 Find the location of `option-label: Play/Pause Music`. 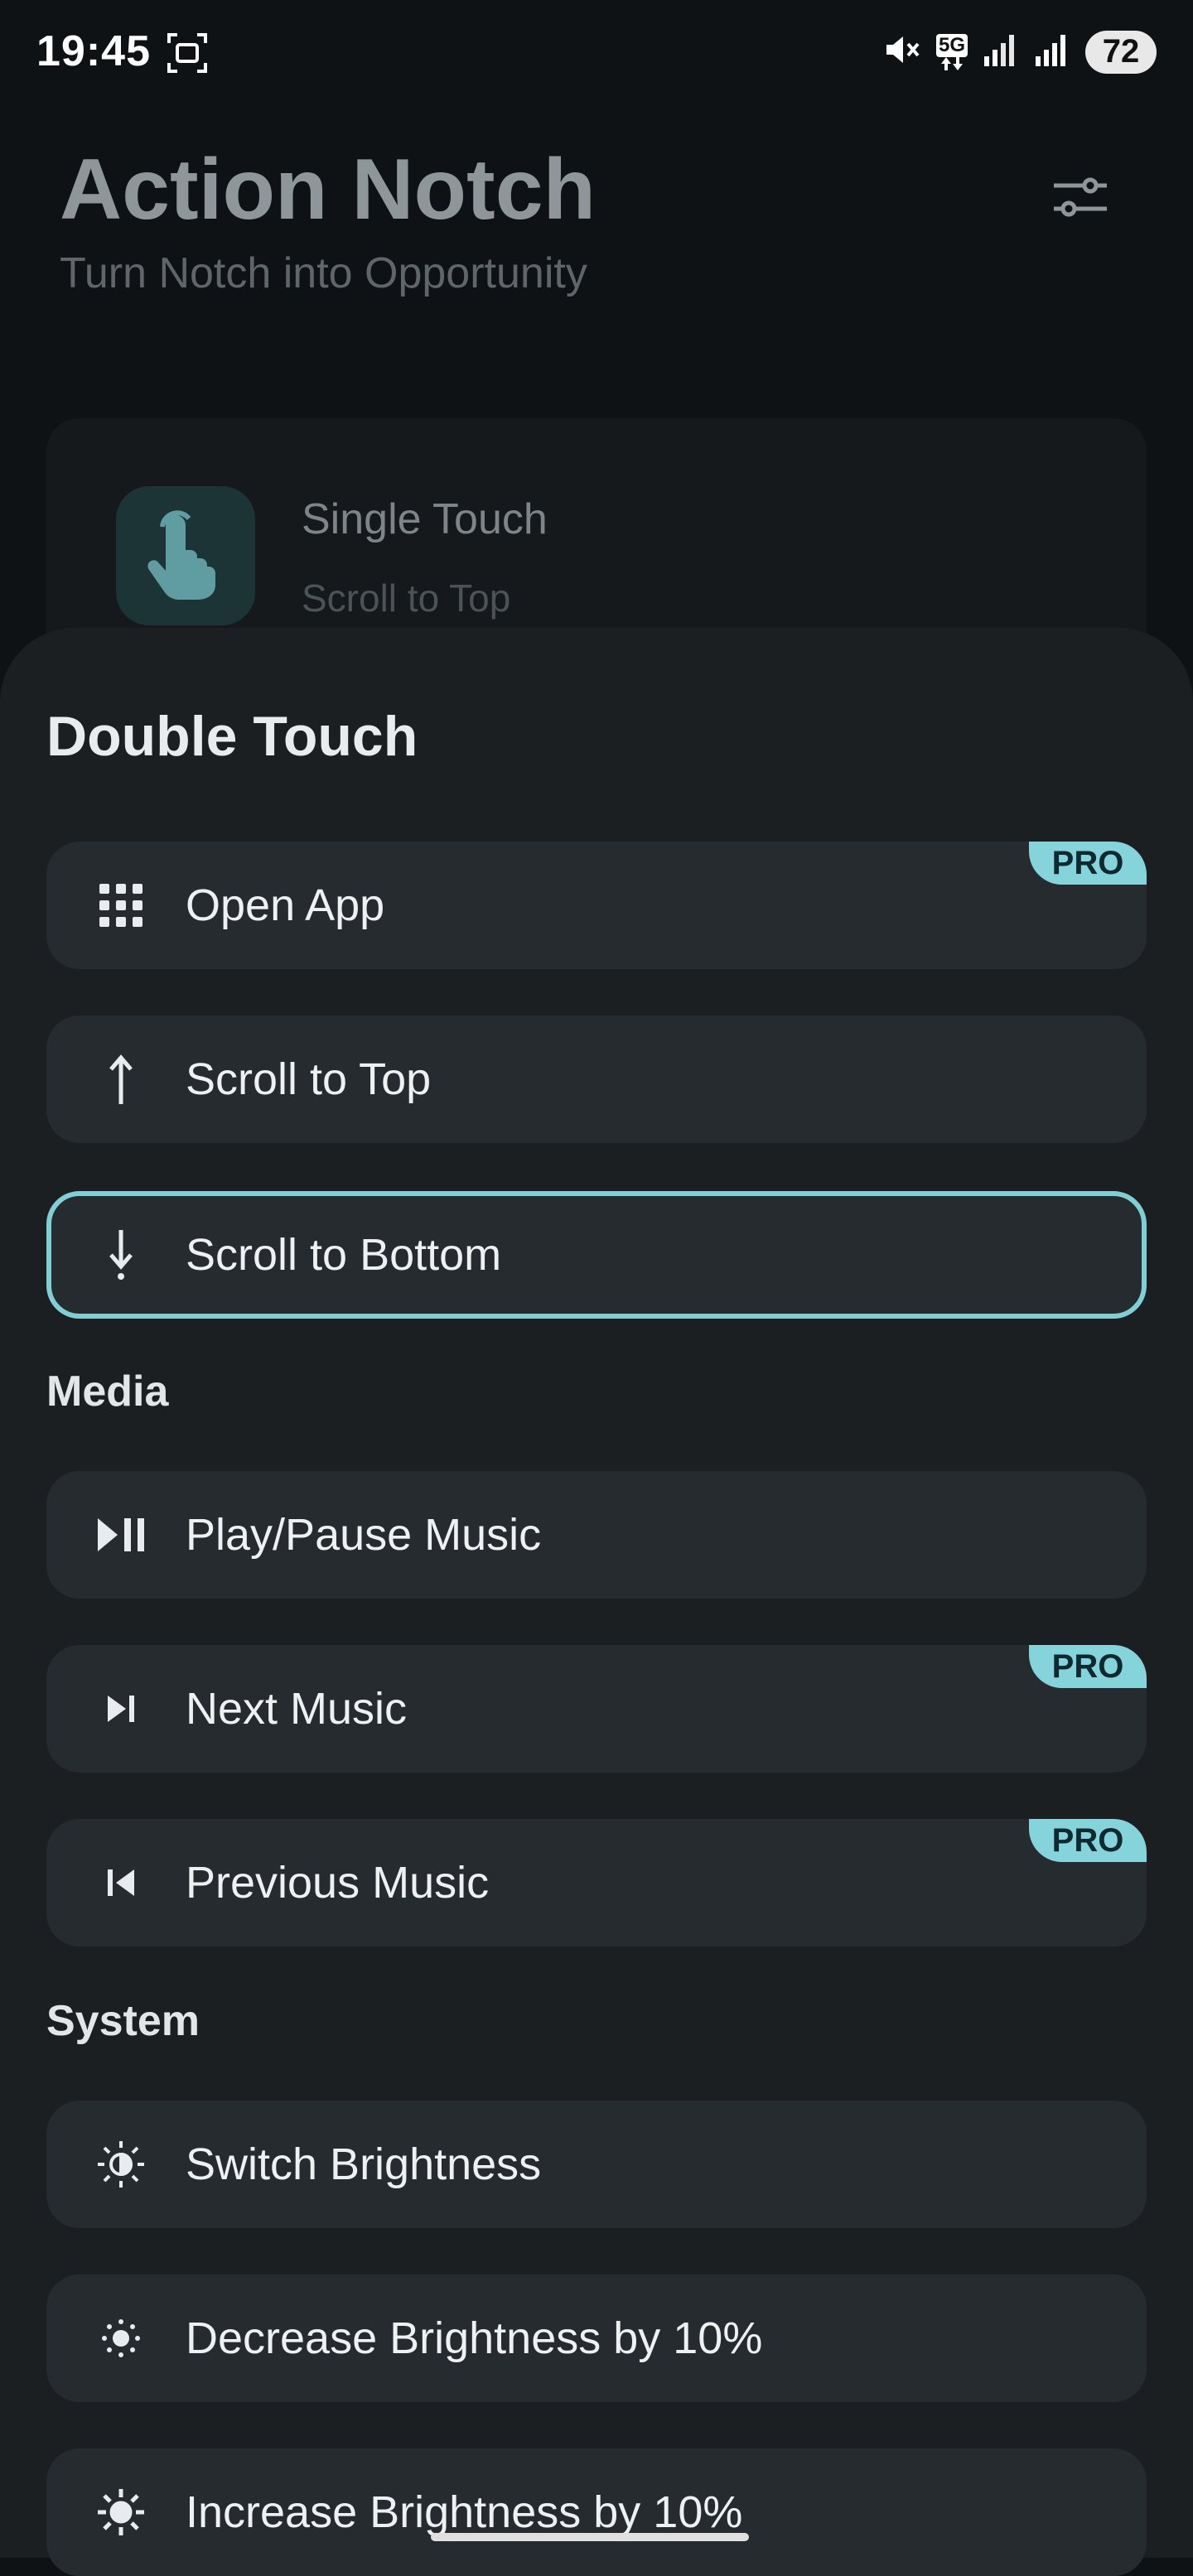

option-label: Play/Pause Music is located at coordinates (364, 1535).